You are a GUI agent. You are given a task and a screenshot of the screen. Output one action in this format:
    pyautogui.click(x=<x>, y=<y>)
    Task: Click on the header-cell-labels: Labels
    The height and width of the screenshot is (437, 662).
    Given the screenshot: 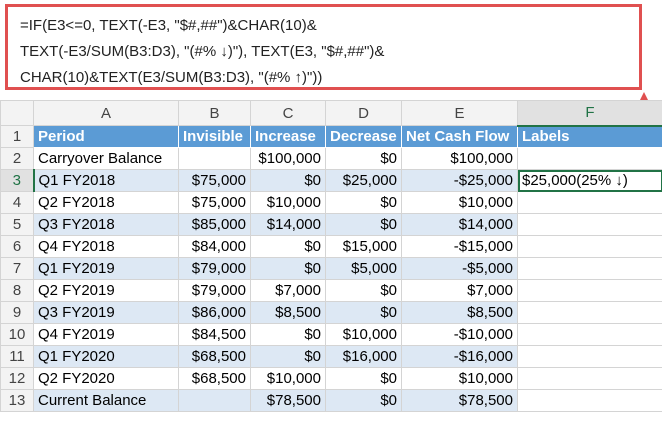 What is the action you would take?
    pyautogui.click(x=589, y=136)
    